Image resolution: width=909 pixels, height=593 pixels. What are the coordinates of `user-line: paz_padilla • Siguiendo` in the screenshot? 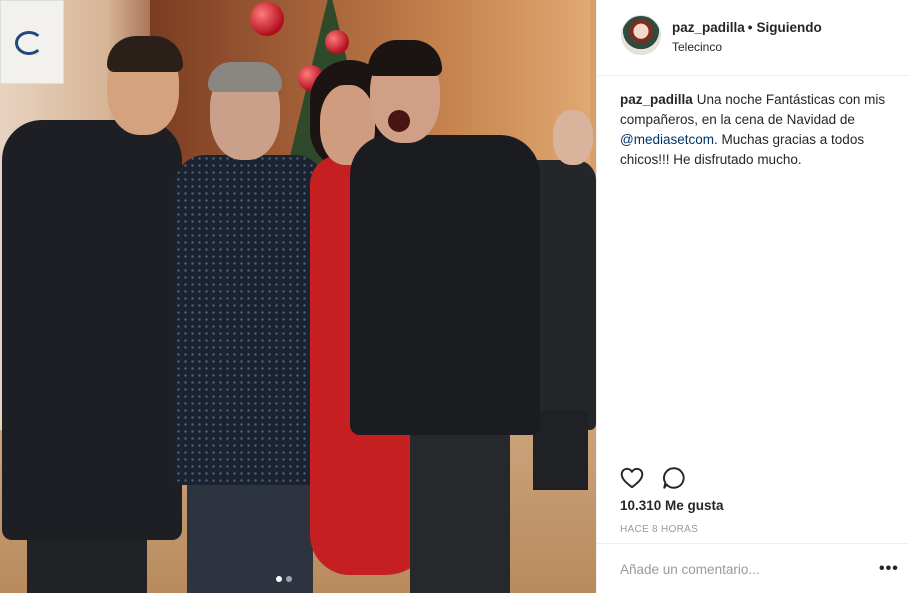 It's located at (747, 27).